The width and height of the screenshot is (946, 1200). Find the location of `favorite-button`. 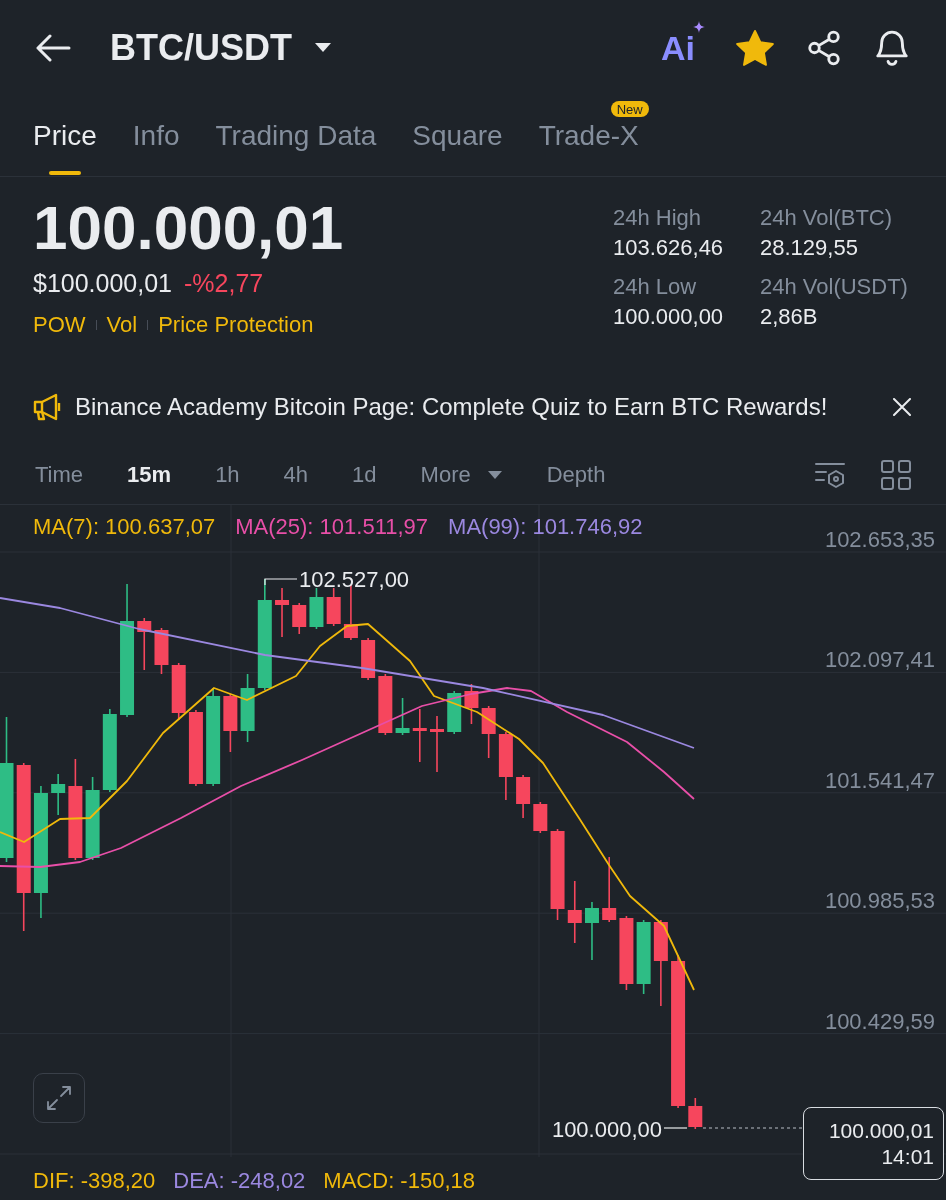

favorite-button is located at coordinates (755, 47).